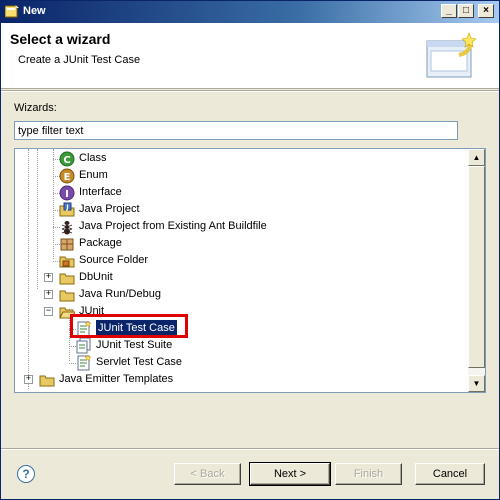  What do you see at coordinates (48, 311) in the screenshot?
I see `collapse-toggle: −` at bounding box center [48, 311].